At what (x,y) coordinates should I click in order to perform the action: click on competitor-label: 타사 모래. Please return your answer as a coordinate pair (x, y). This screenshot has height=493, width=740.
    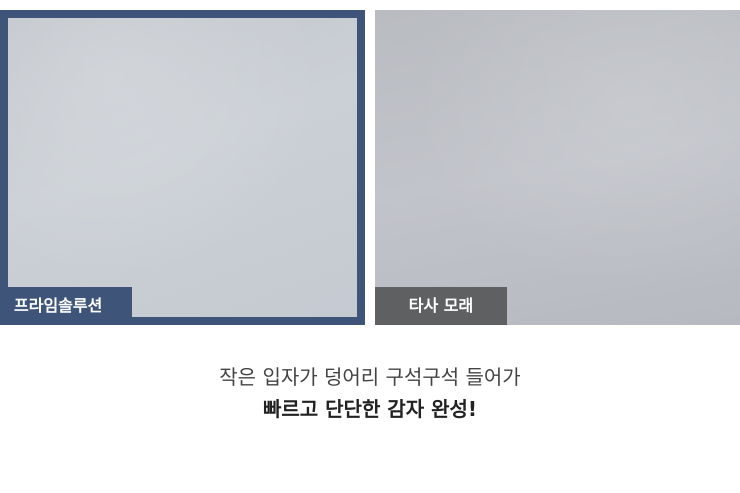
    Looking at the image, I should click on (441, 306).